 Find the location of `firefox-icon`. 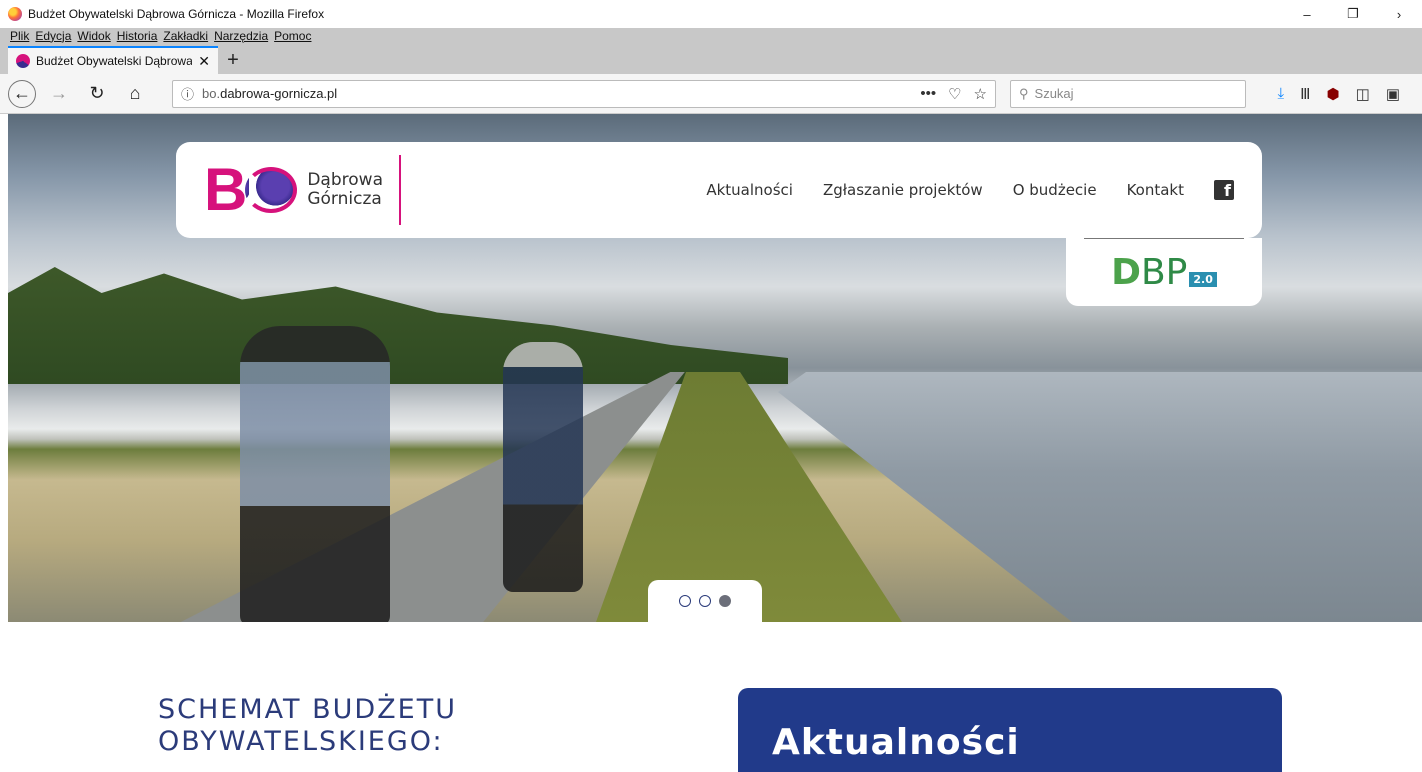

firefox-icon is located at coordinates (15, 14).